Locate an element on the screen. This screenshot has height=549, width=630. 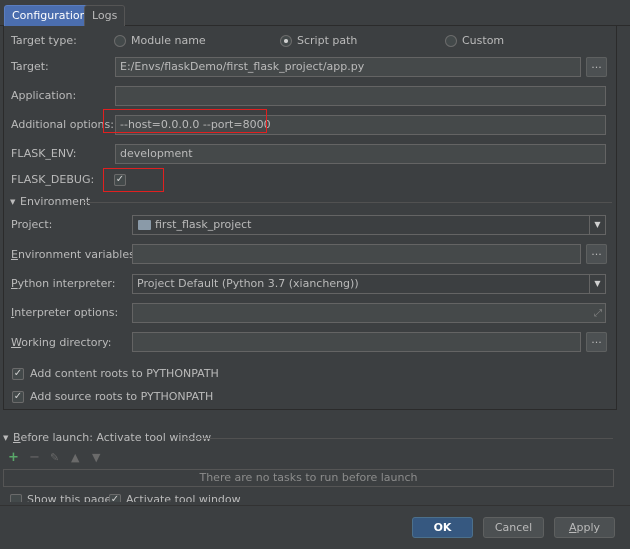
tab-logs: Logs is located at coordinates (105, 15).